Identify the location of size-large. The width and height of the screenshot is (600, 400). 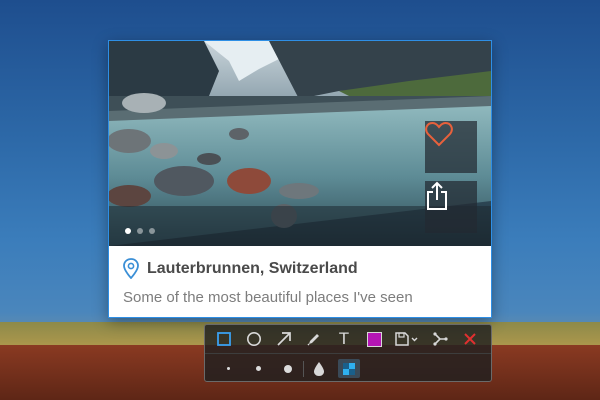
(288, 368).